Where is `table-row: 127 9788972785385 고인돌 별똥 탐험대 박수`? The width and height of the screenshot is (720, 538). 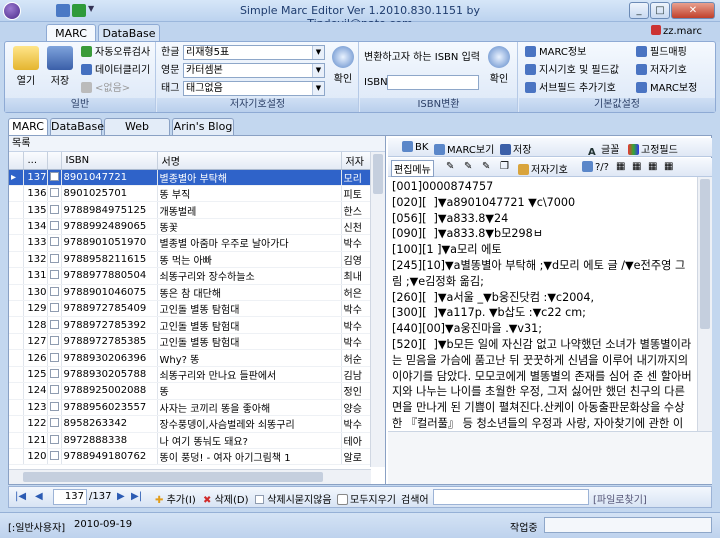
table-row: 127 9788972785385 고인돌 별똥 탐험대 박수 is located at coordinates (190, 342).